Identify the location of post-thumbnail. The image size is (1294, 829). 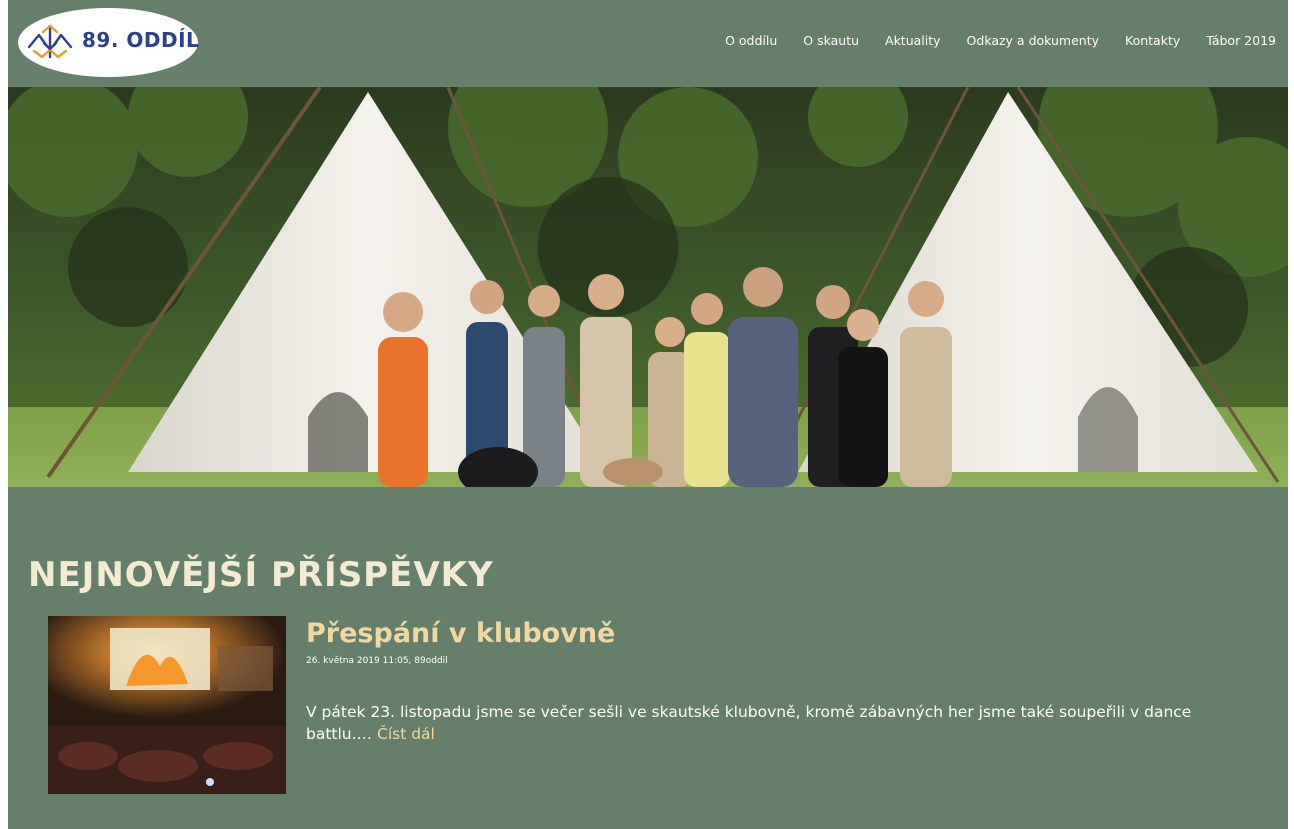
(167, 705).